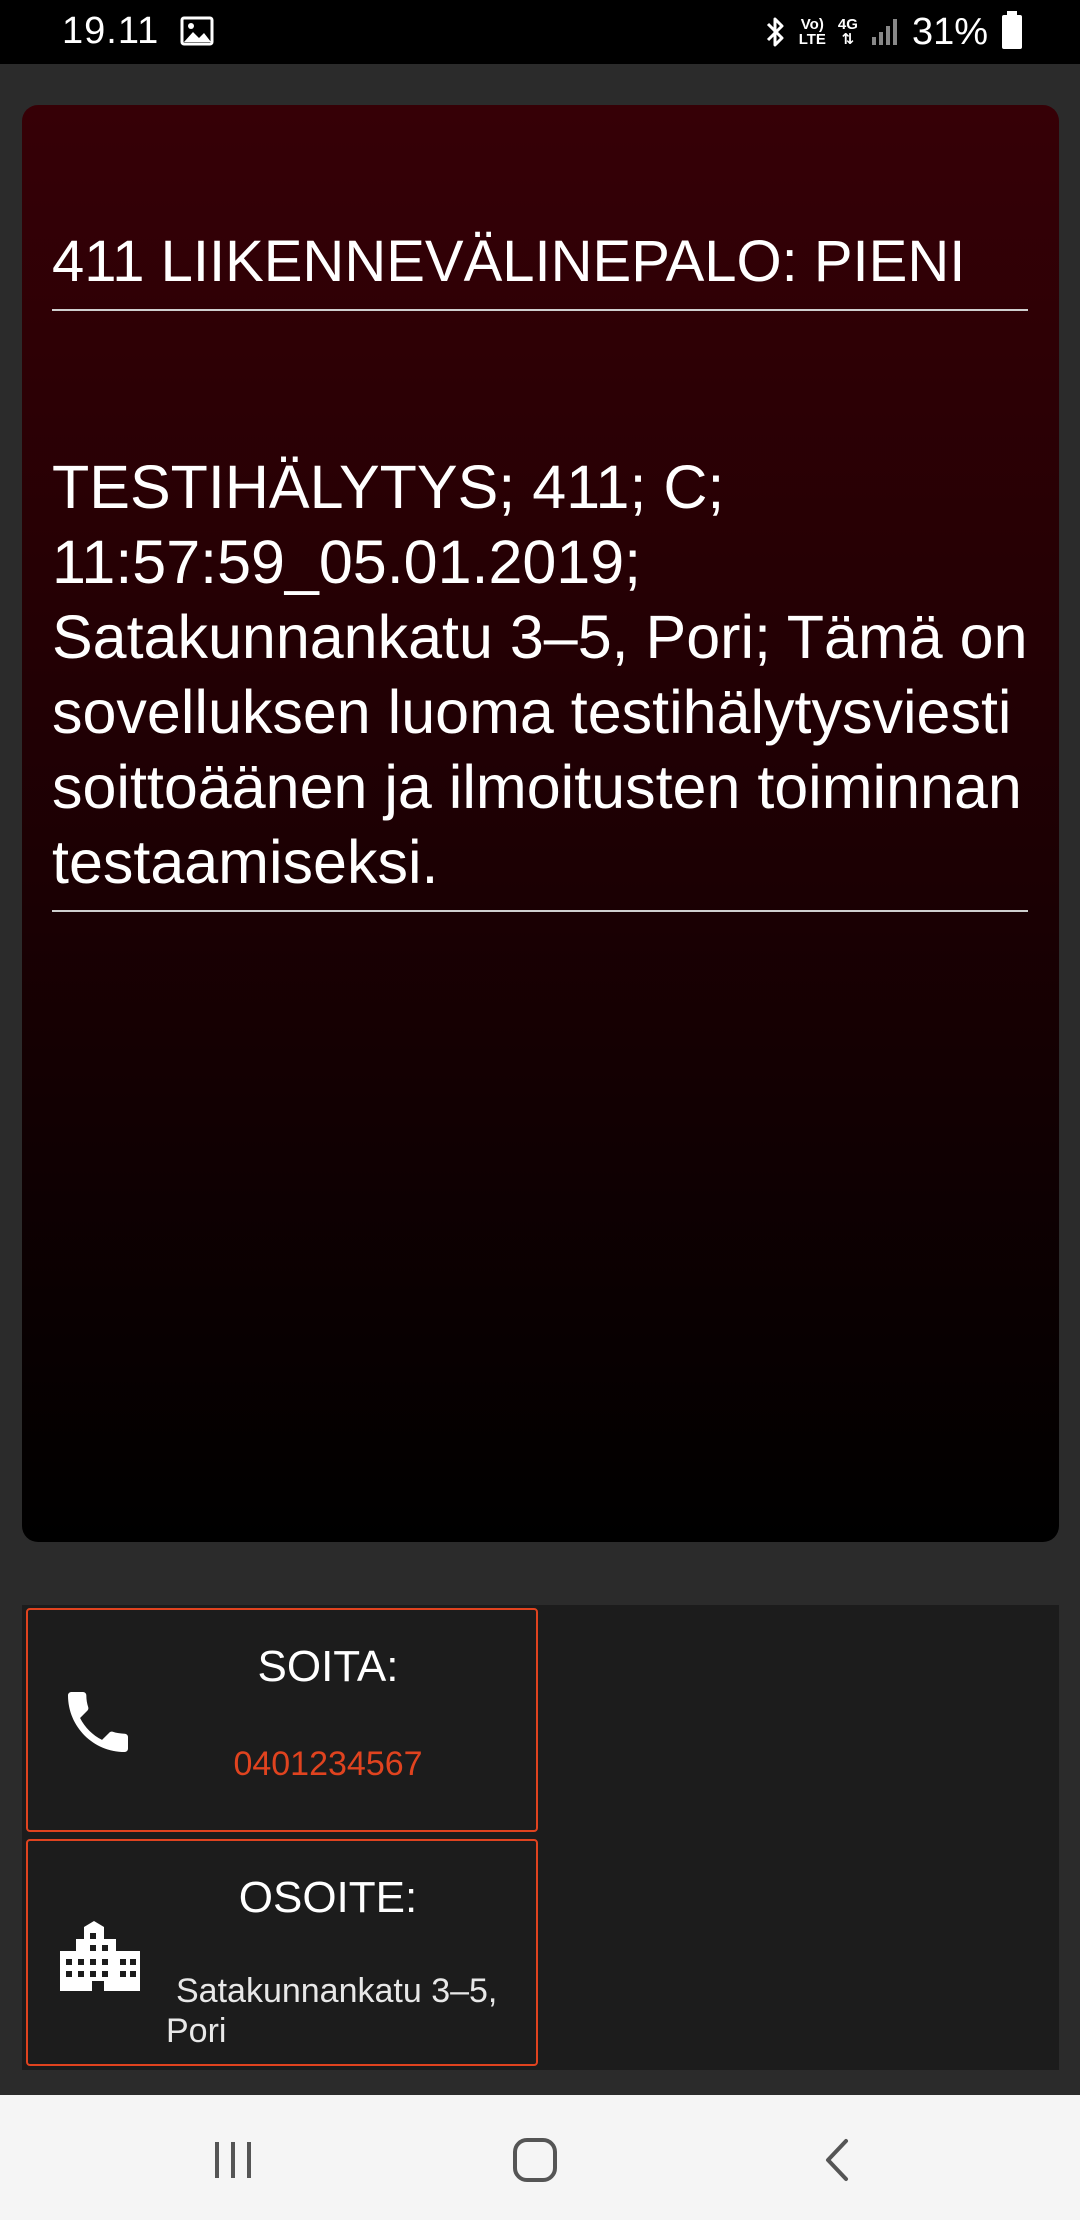  What do you see at coordinates (282, 1720) in the screenshot?
I see `call-button: SOITA: 0401234567` at bounding box center [282, 1720].